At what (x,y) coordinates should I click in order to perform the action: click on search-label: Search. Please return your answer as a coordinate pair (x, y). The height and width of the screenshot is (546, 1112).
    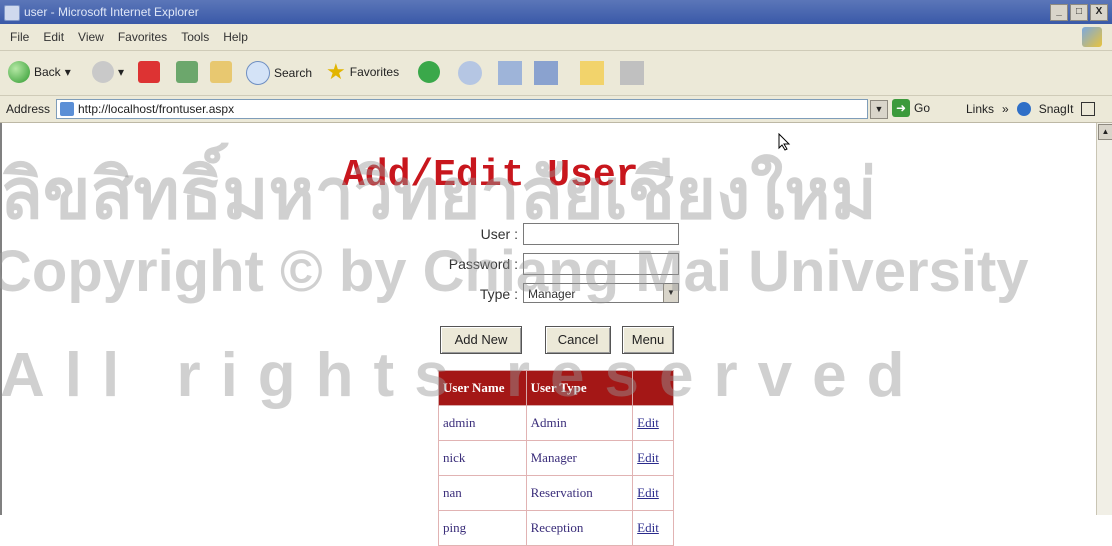
    Looking at the image, I should click on (293, 73).